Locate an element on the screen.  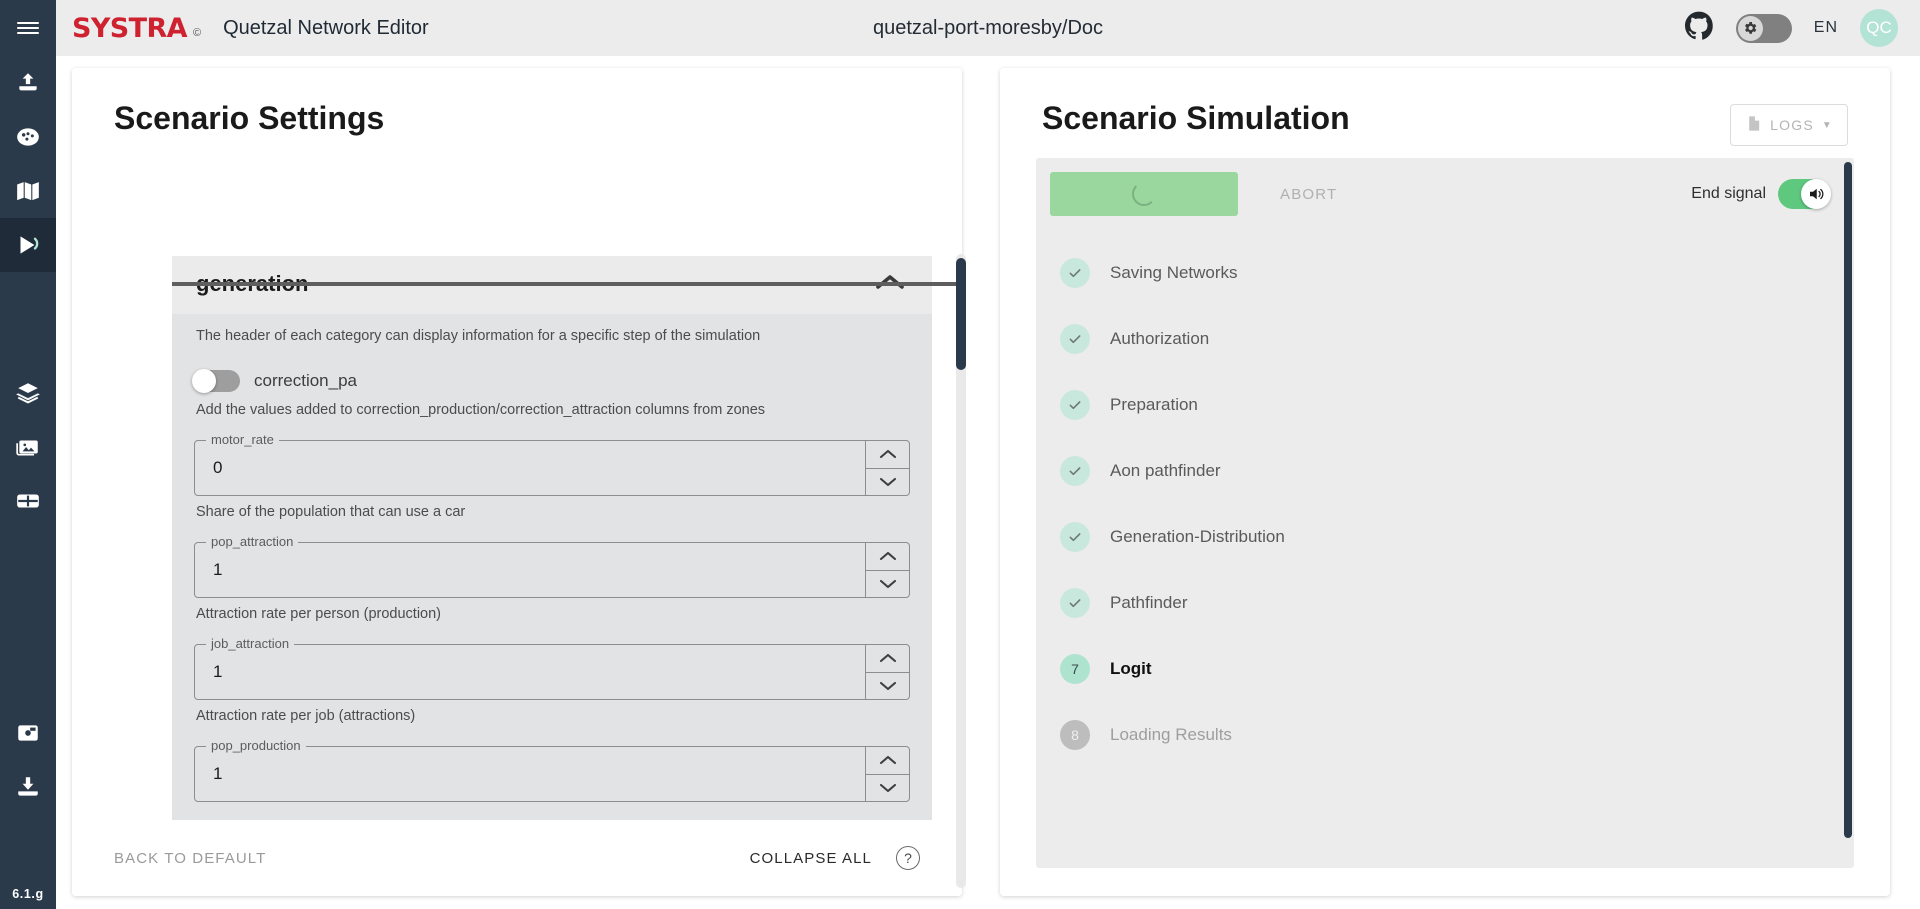
settings-scrollbar-thumb is located at coordinates (961, 314).